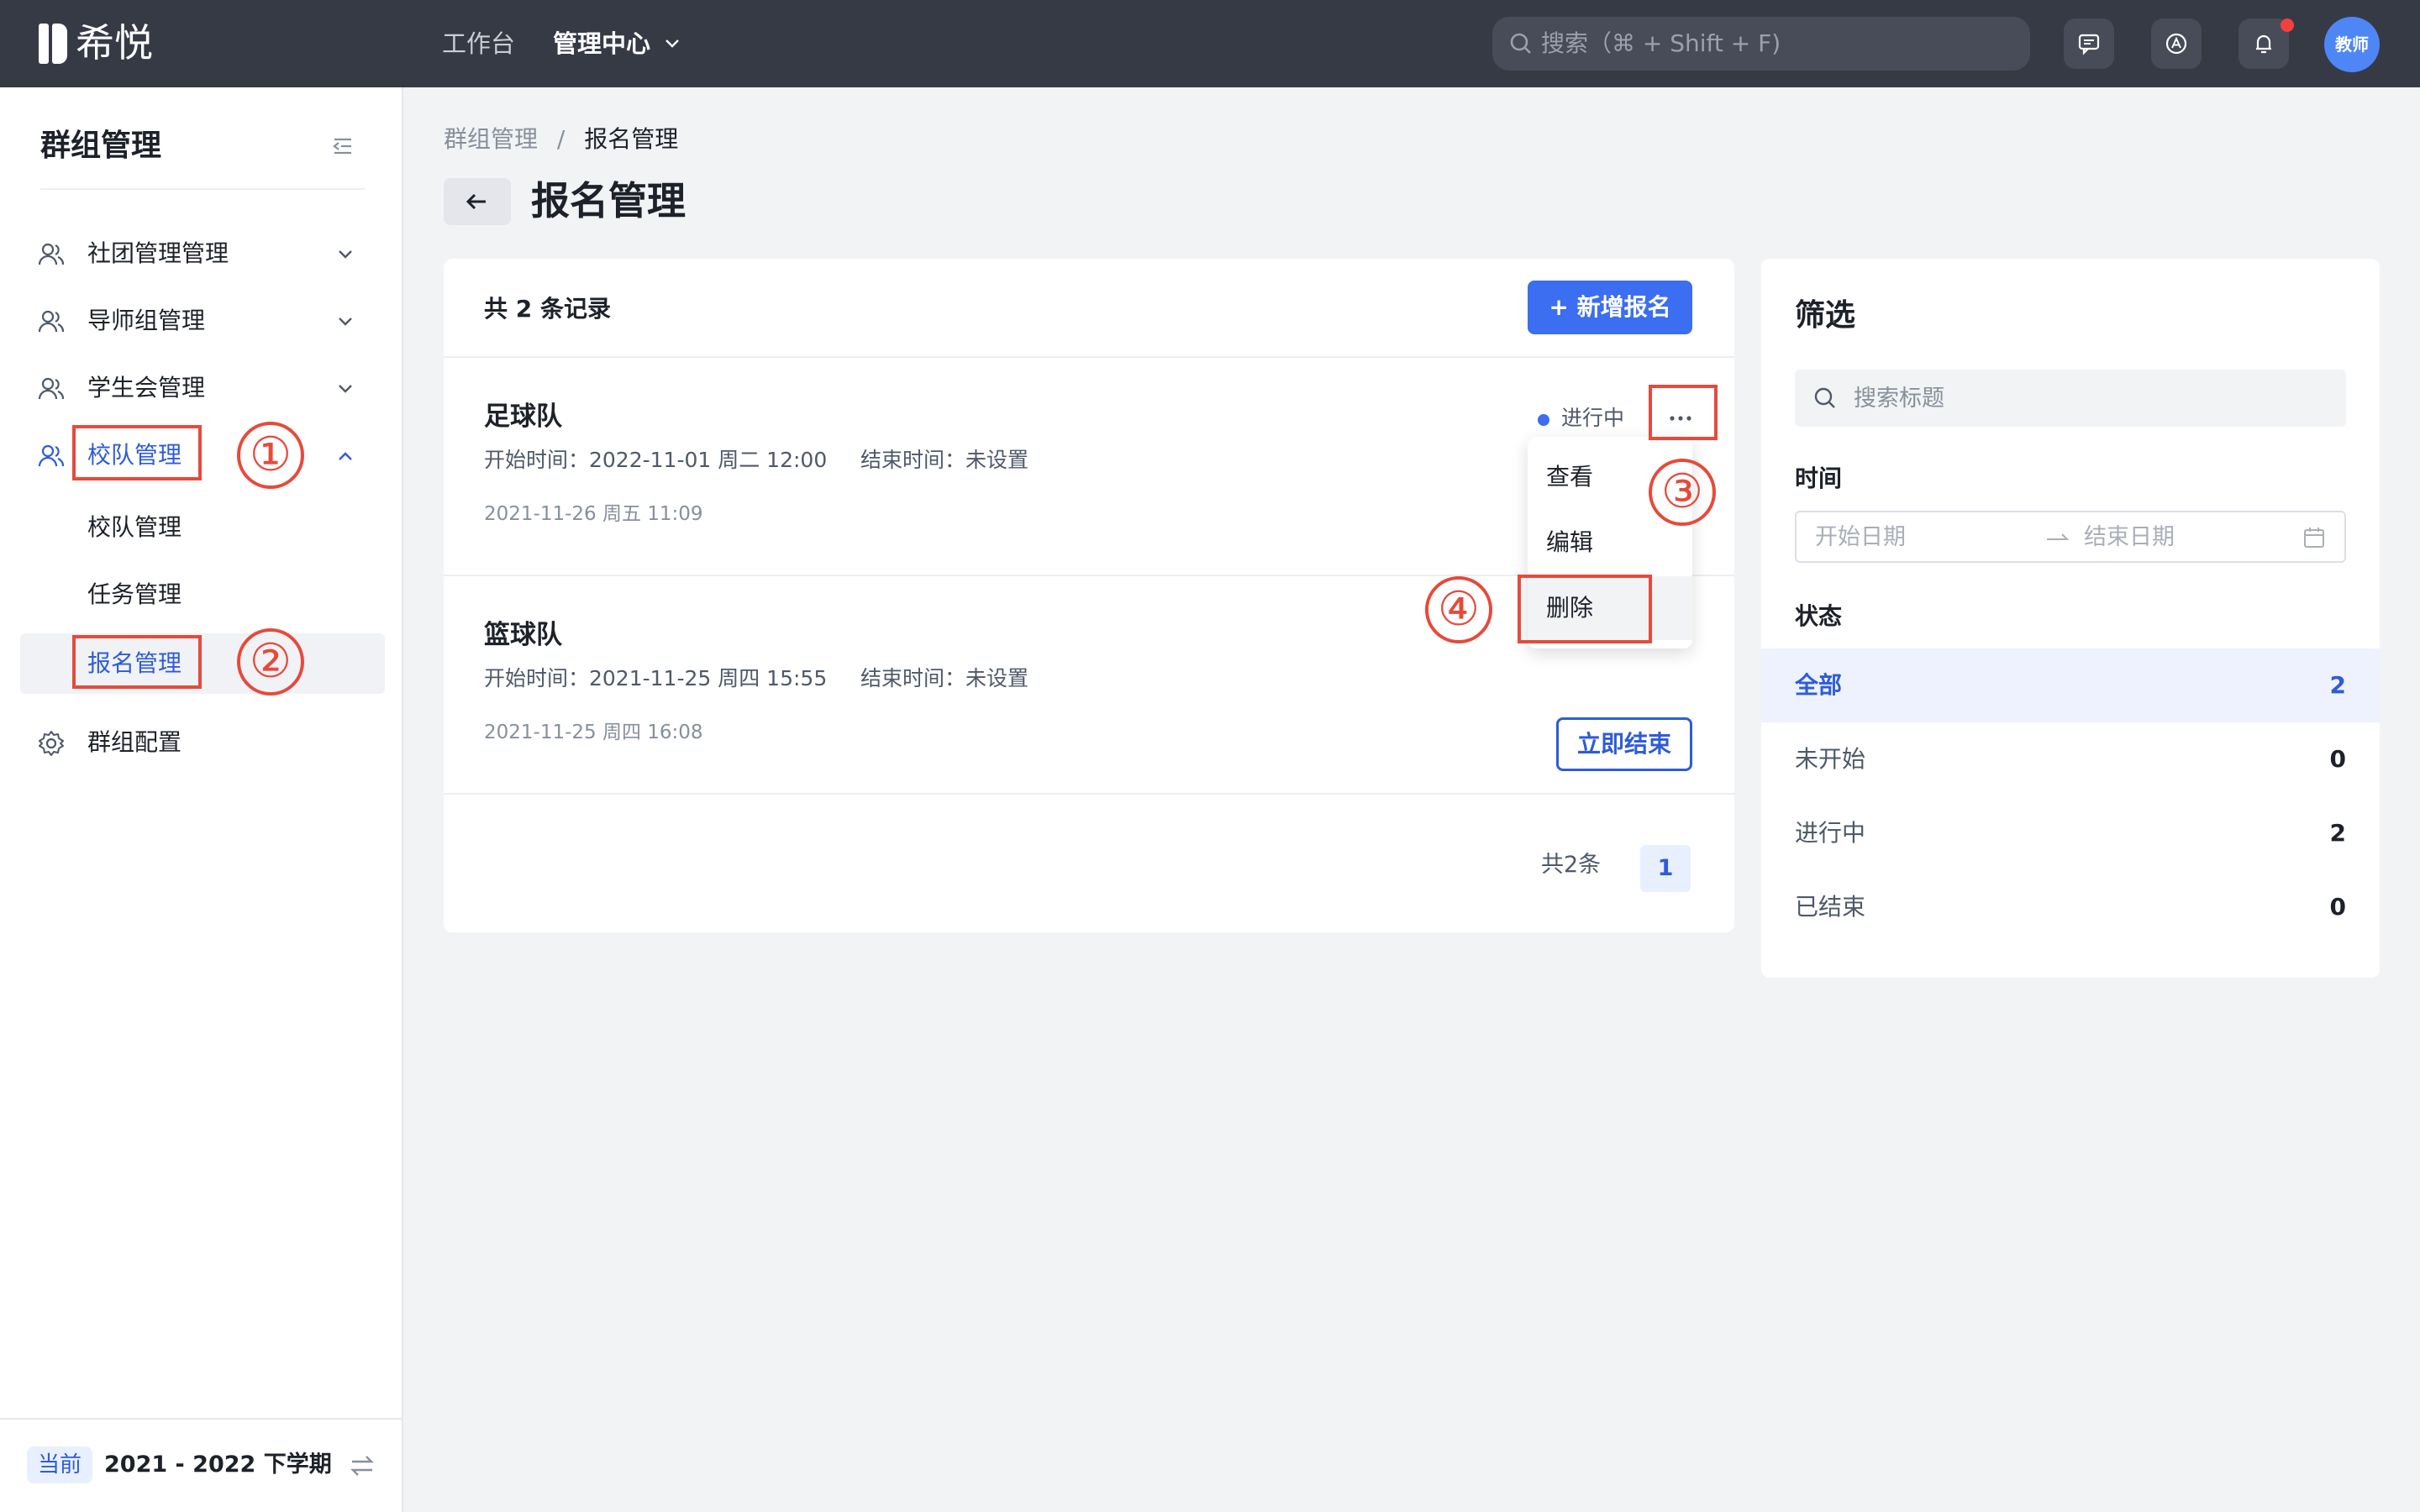 The width and height of the screenshot is (2420, 1512). What do you see at coordinates (631, 139) in the screenshot?
I see `breadcrumb-current: 报名管理` at bounding box center [631, 139].